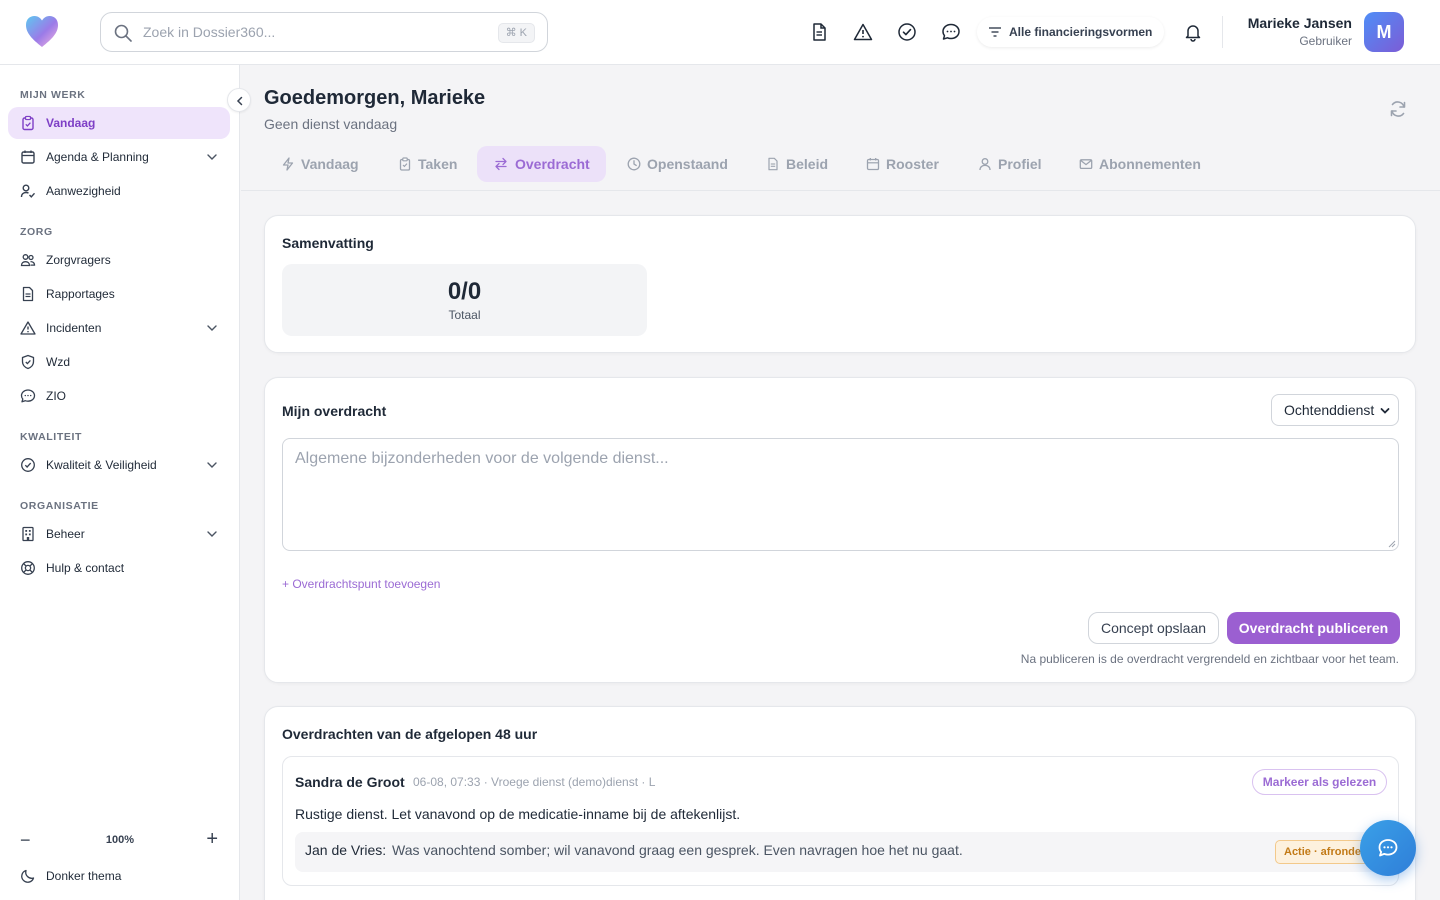 The width and height of the screenshot is (1440, 900). Describe the element at coordinates (552, 164) in the screenshot. I see `tab-label: Overdracht` at that location.